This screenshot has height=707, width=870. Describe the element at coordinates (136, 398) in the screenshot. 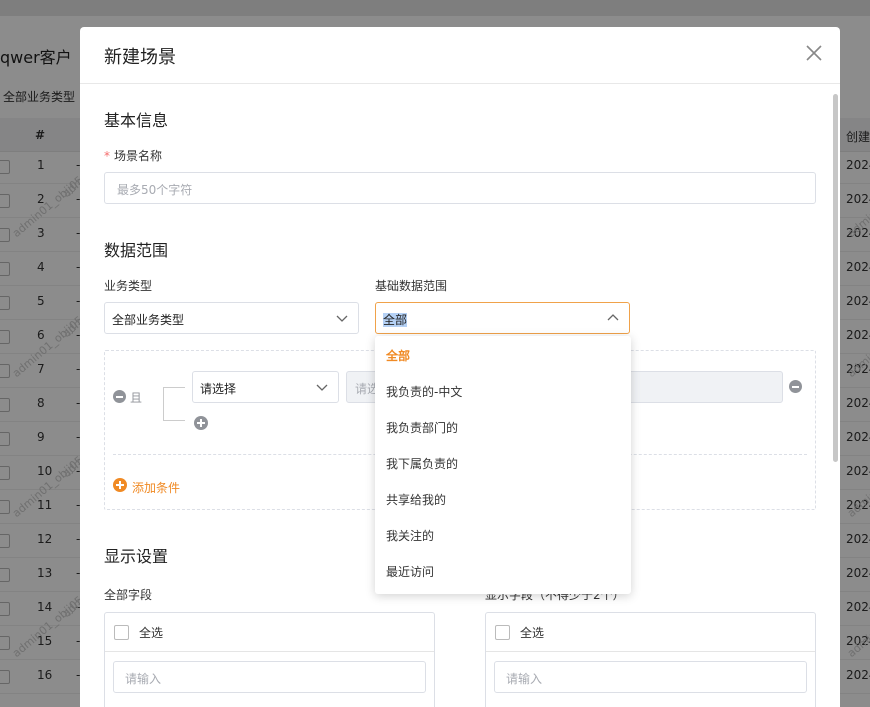

I see `conjunction-label: 且` at that location.